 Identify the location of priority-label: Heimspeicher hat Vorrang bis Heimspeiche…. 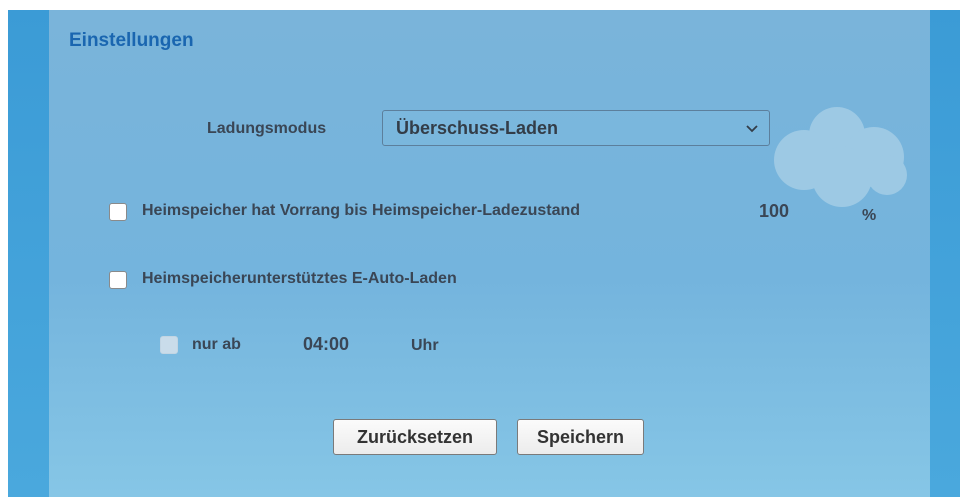
(361, 210).